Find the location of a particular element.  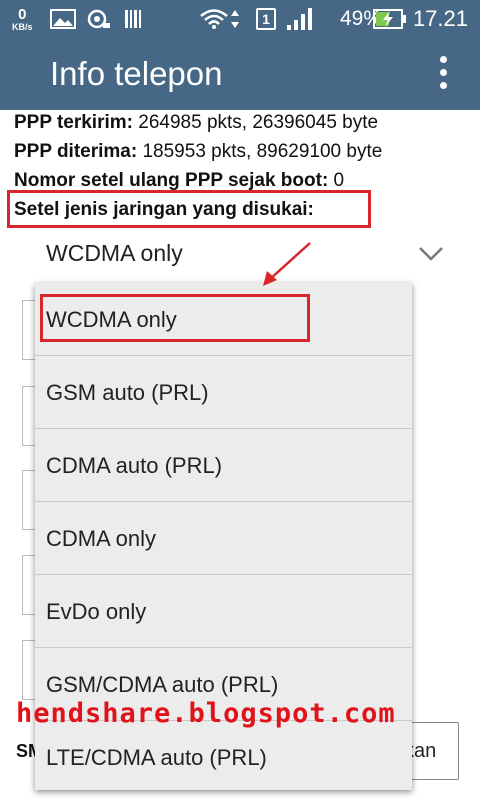

annotation-arrow-icon is located at coordinates (287, 264).